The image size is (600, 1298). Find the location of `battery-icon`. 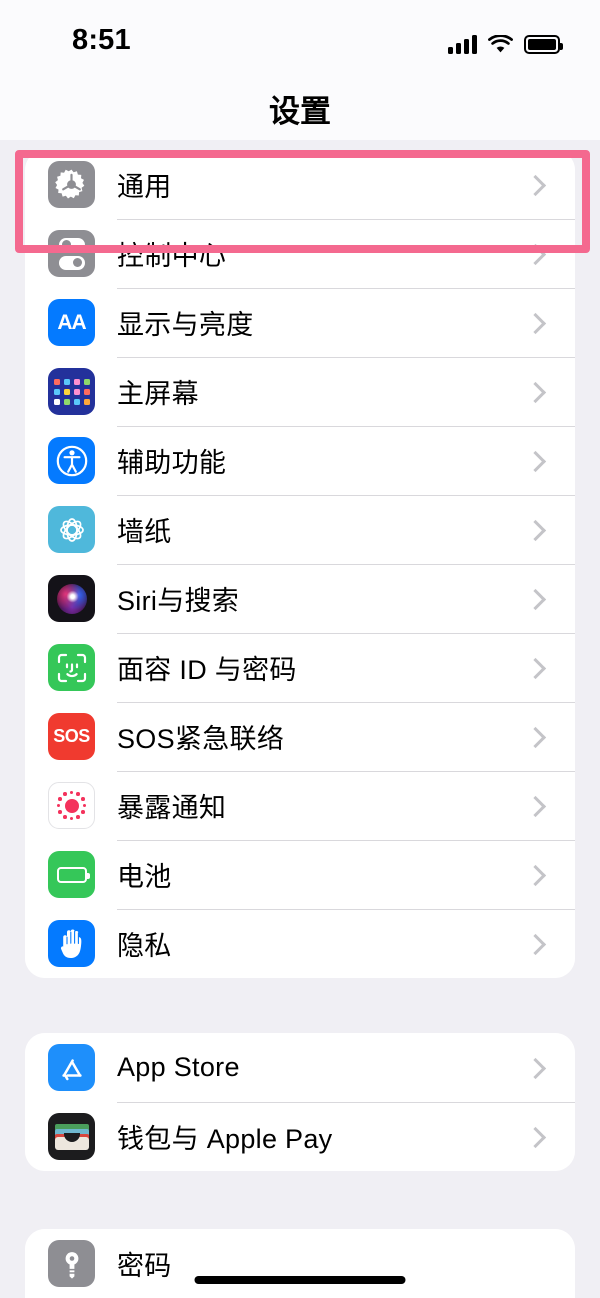

battery-icon is located at coordinates (71, 874).